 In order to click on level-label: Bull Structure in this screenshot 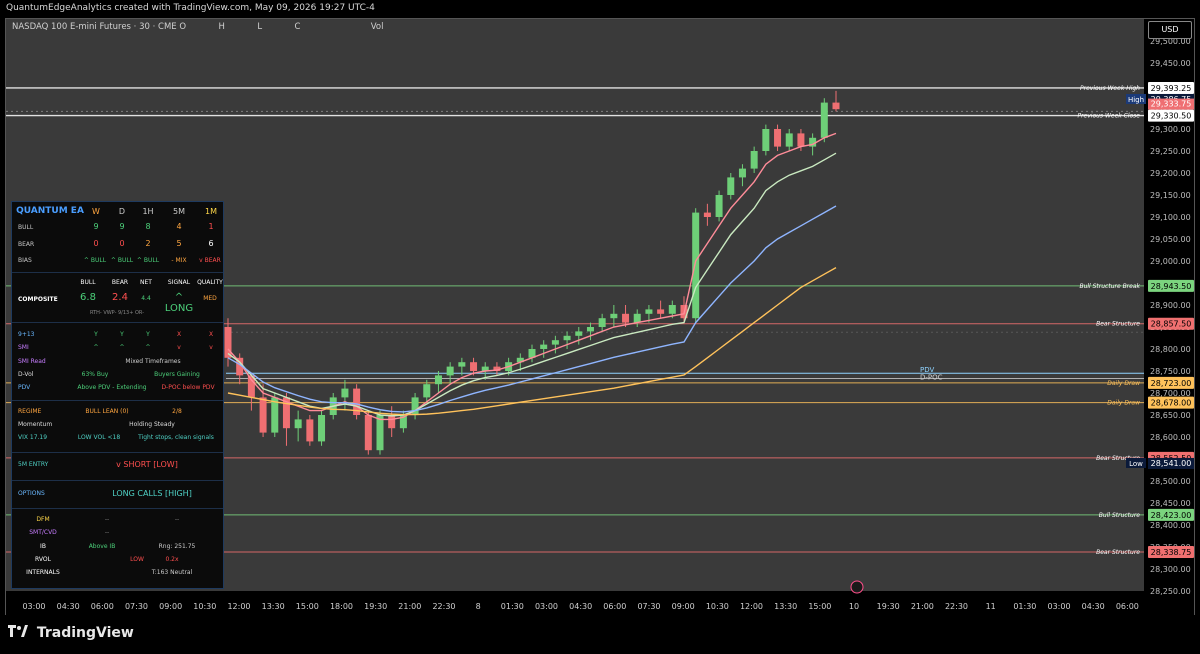, I will do `click(1120, 515)`.